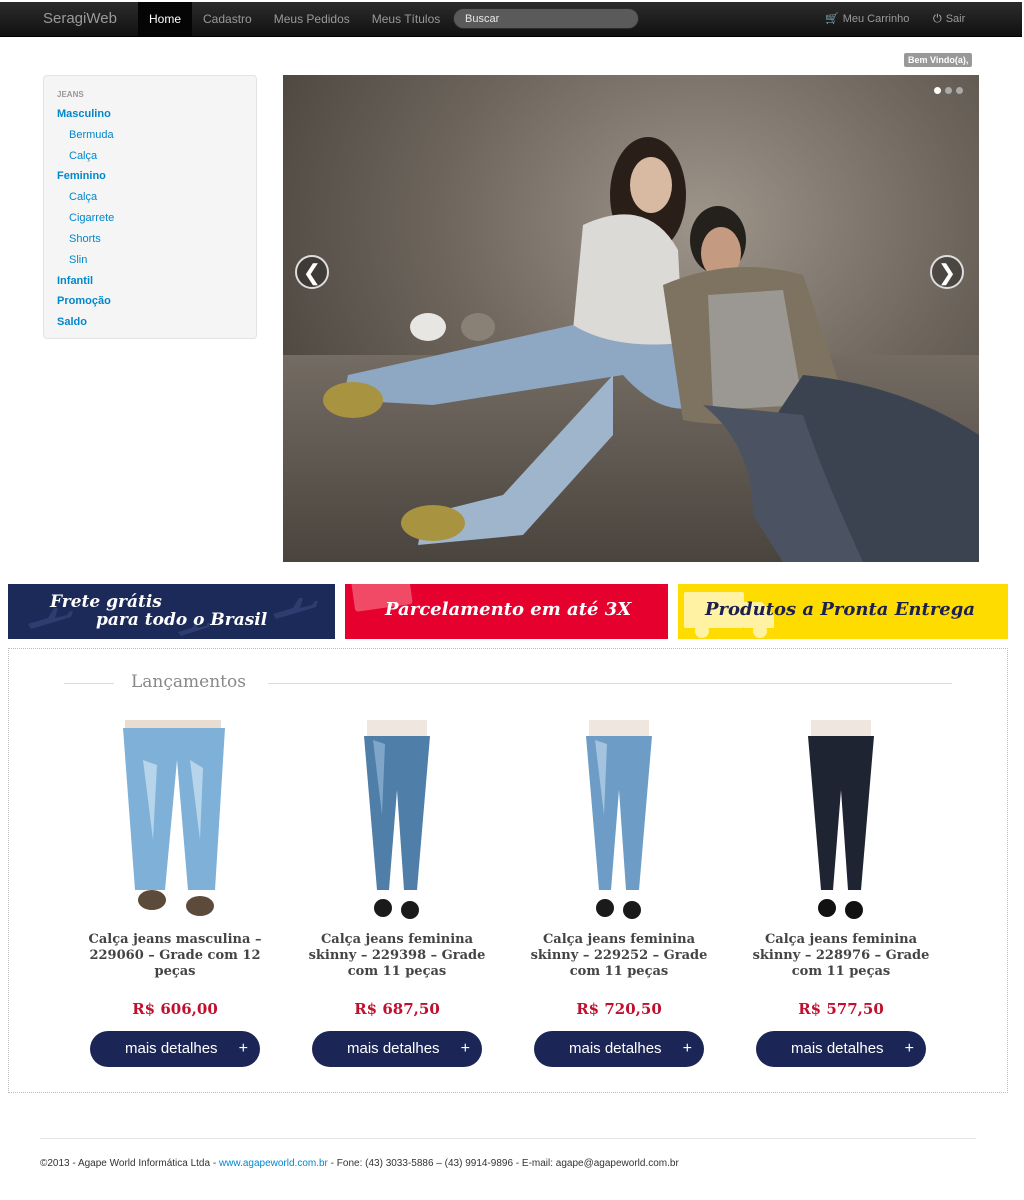  Describe the element at coordinates (508, 1138) in the screenshot. I see `footer-divider` at that location.